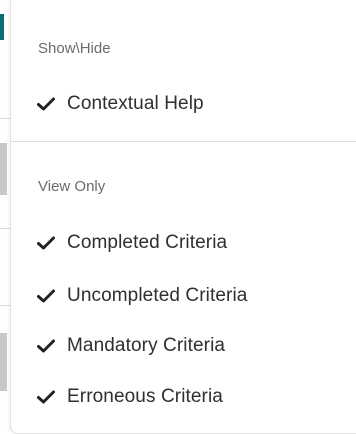 This screenshot has height=434, width=356. Describe the element at coordinates (146, 345) in the screenshot. I see `menu-item-label: Mandatory Criteria` at that location.